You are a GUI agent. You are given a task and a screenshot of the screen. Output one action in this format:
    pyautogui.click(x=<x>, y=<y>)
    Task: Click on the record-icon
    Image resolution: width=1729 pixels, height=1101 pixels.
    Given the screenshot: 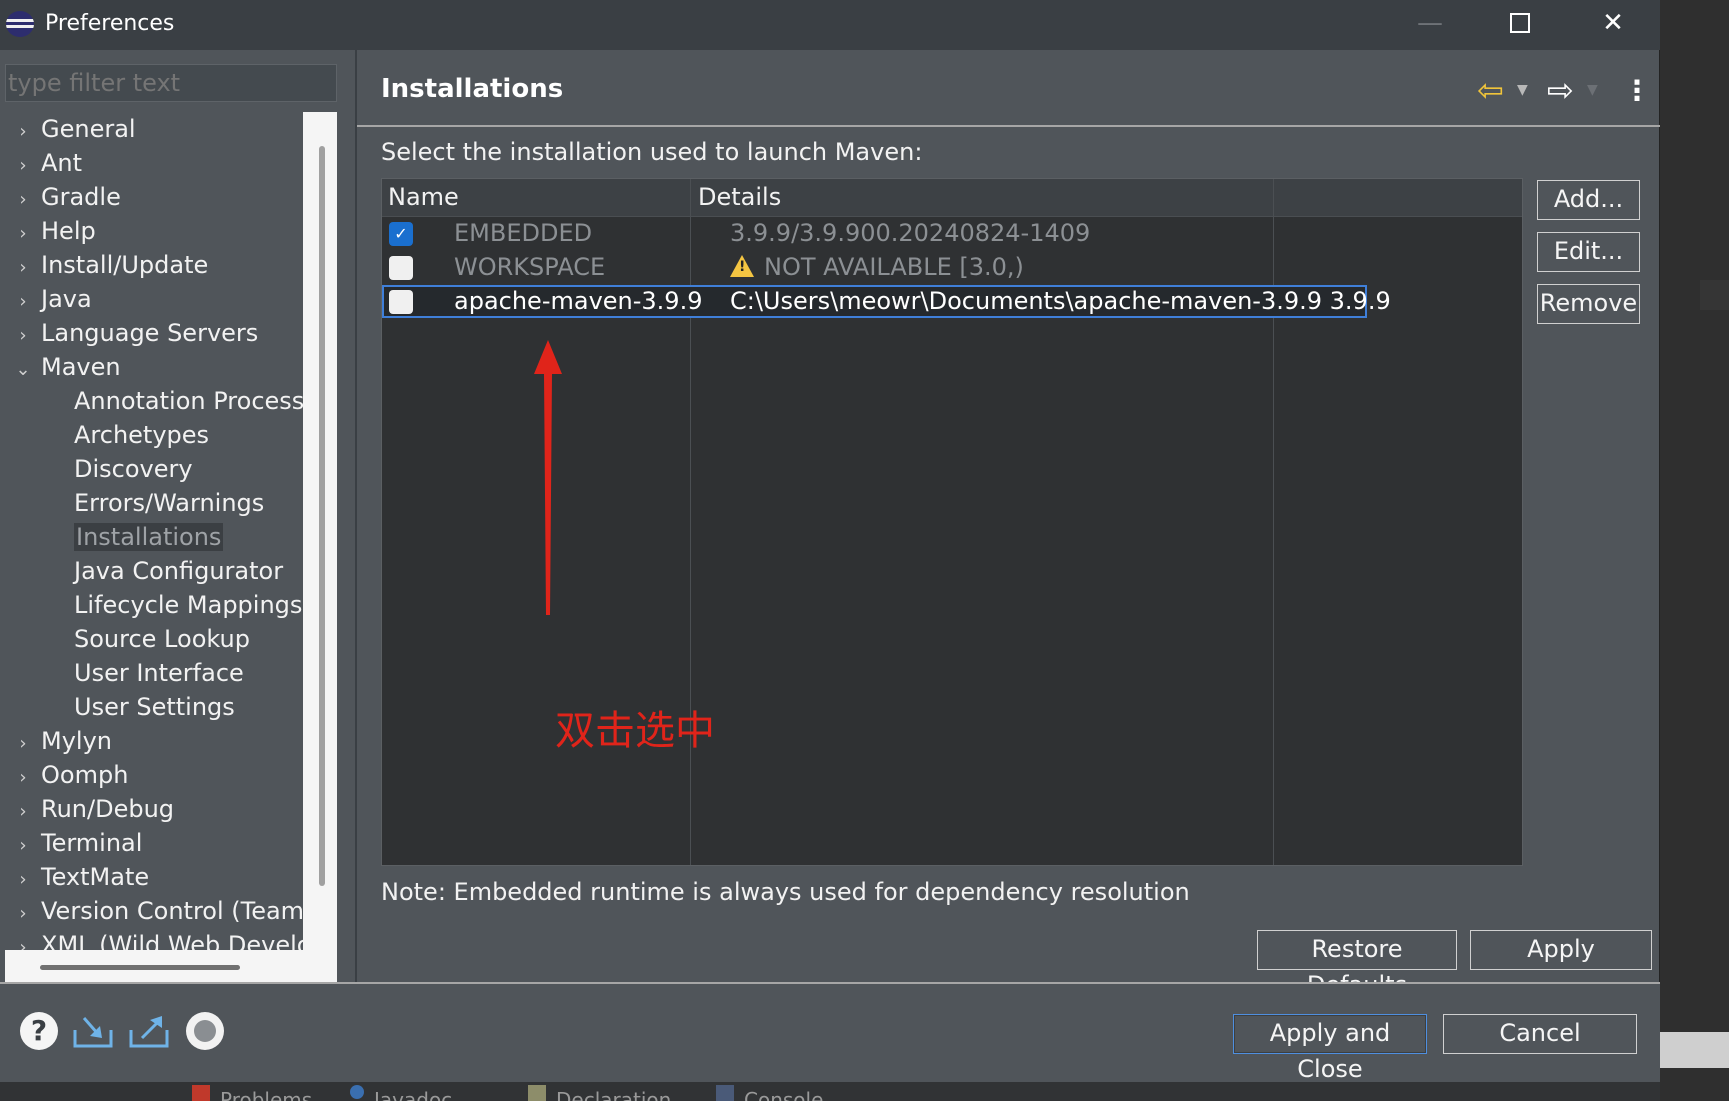 What is the action you would take?
    pyautogui.click(x=205, y=1031)
    